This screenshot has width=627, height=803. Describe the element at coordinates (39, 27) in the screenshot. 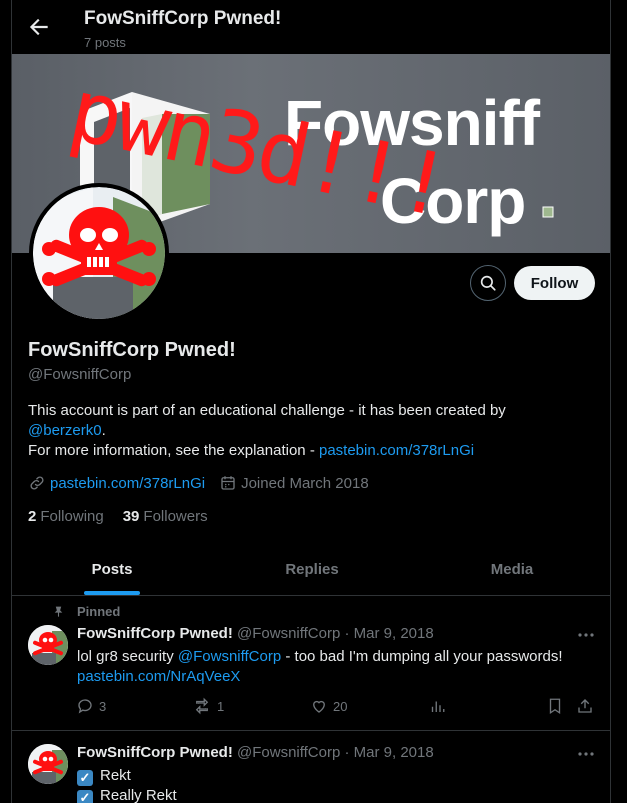

I see `back-arrow-icon` at that location.